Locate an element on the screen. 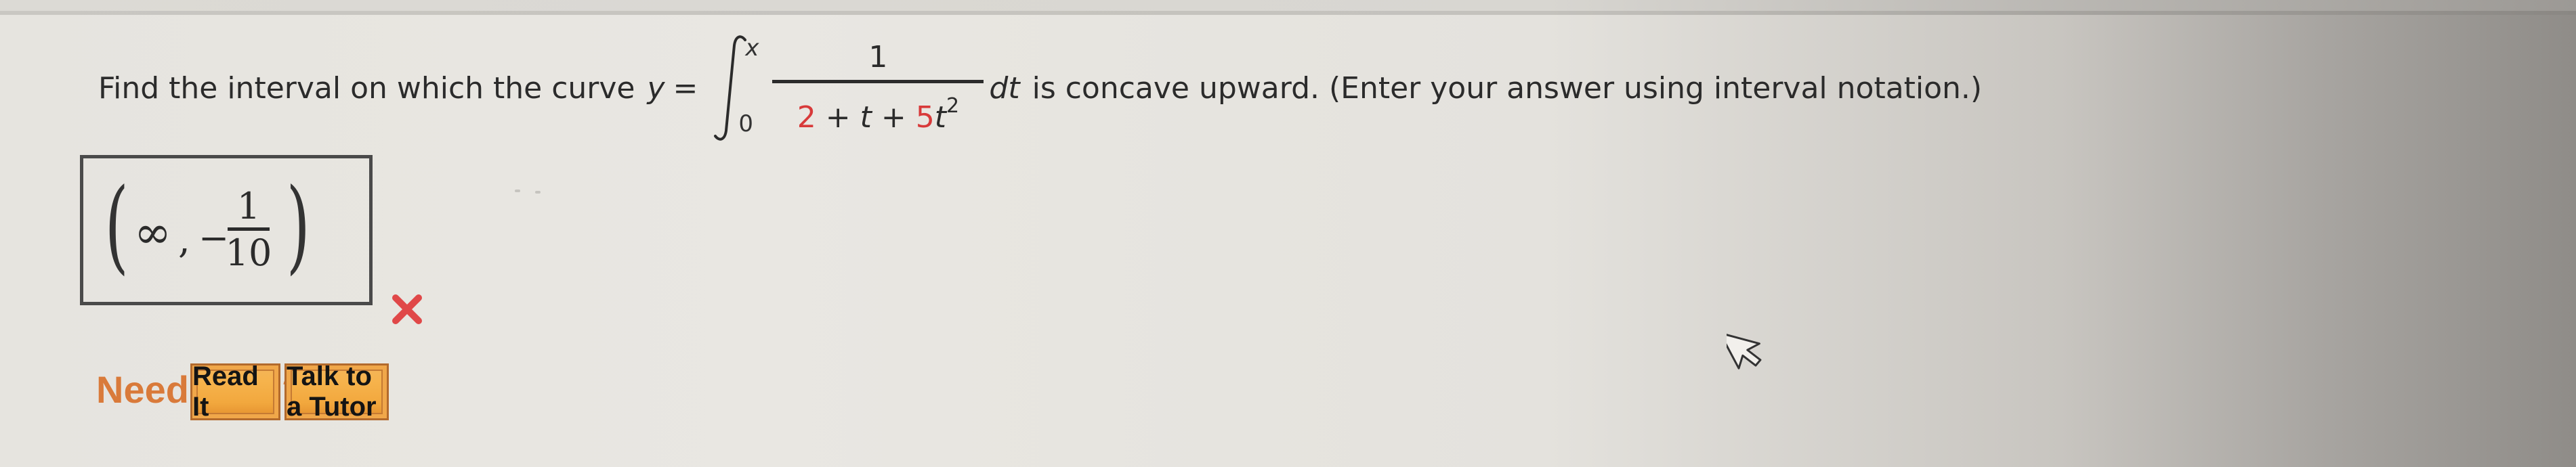  equals-sign: = is located at coordinates (685, 88).